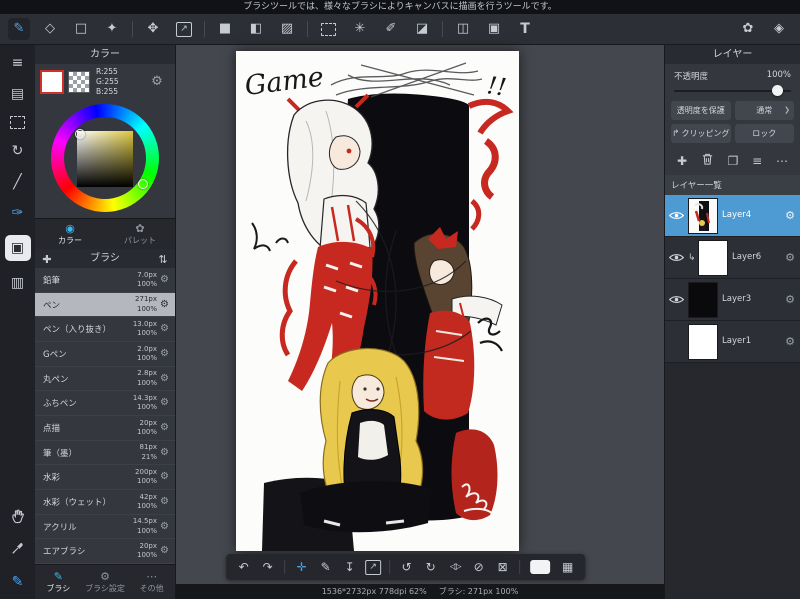  What do you see at coordinates (494, 29) in the screenshot?
I see `select-move-tool-icon: ▣` at bounding box center [494, 29].